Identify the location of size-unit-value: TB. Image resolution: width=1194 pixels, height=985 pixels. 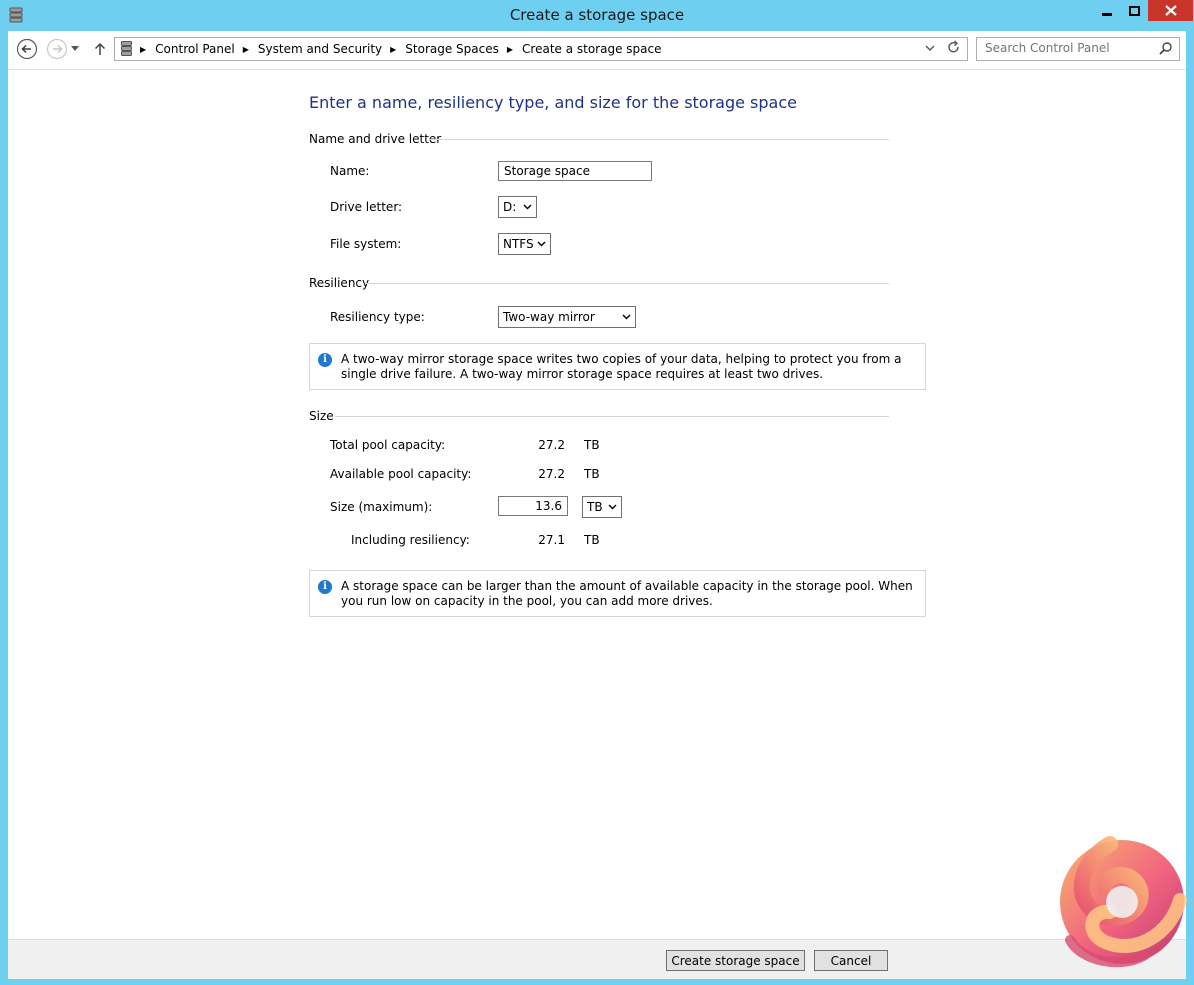
(595, 507).